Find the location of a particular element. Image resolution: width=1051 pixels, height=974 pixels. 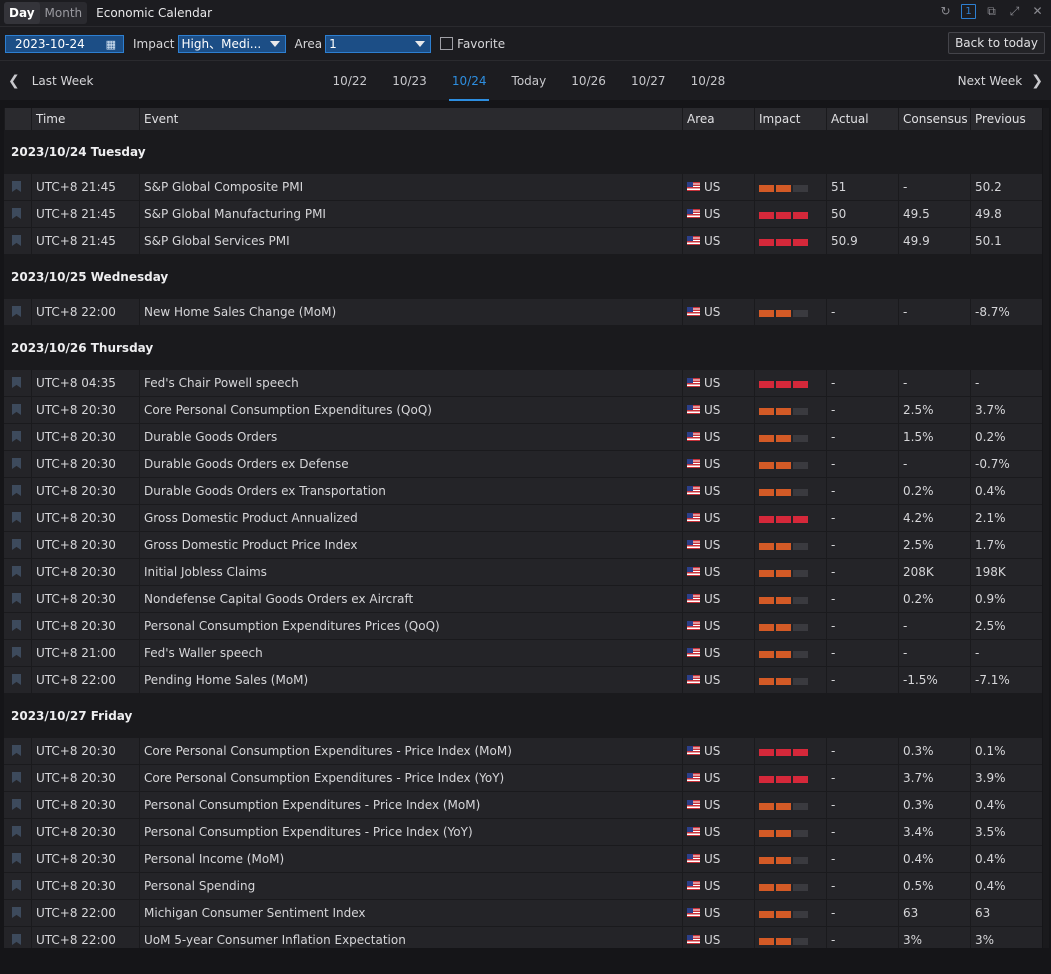

header-impact: Impact is located at coordinates (790, 119).